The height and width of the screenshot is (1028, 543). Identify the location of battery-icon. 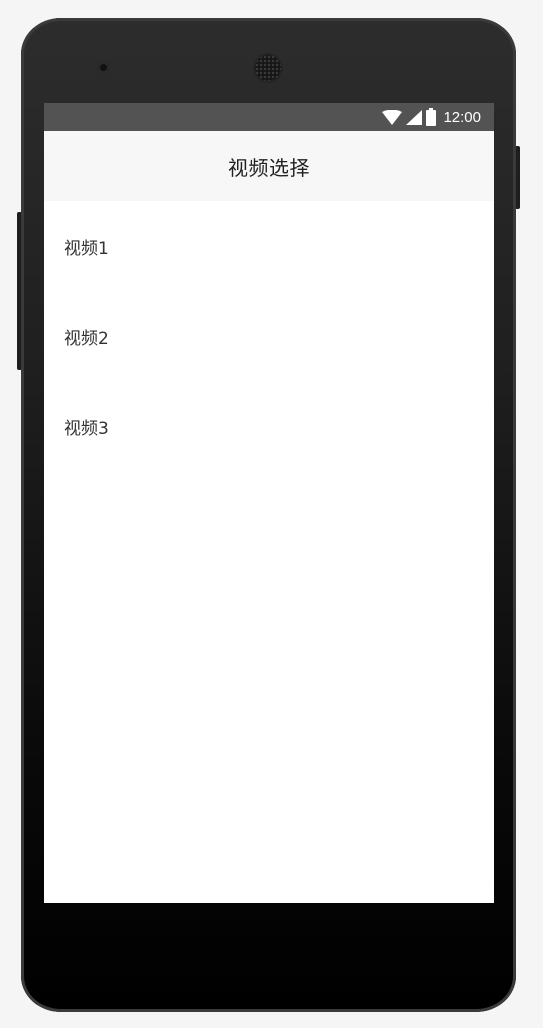
(431, 117).